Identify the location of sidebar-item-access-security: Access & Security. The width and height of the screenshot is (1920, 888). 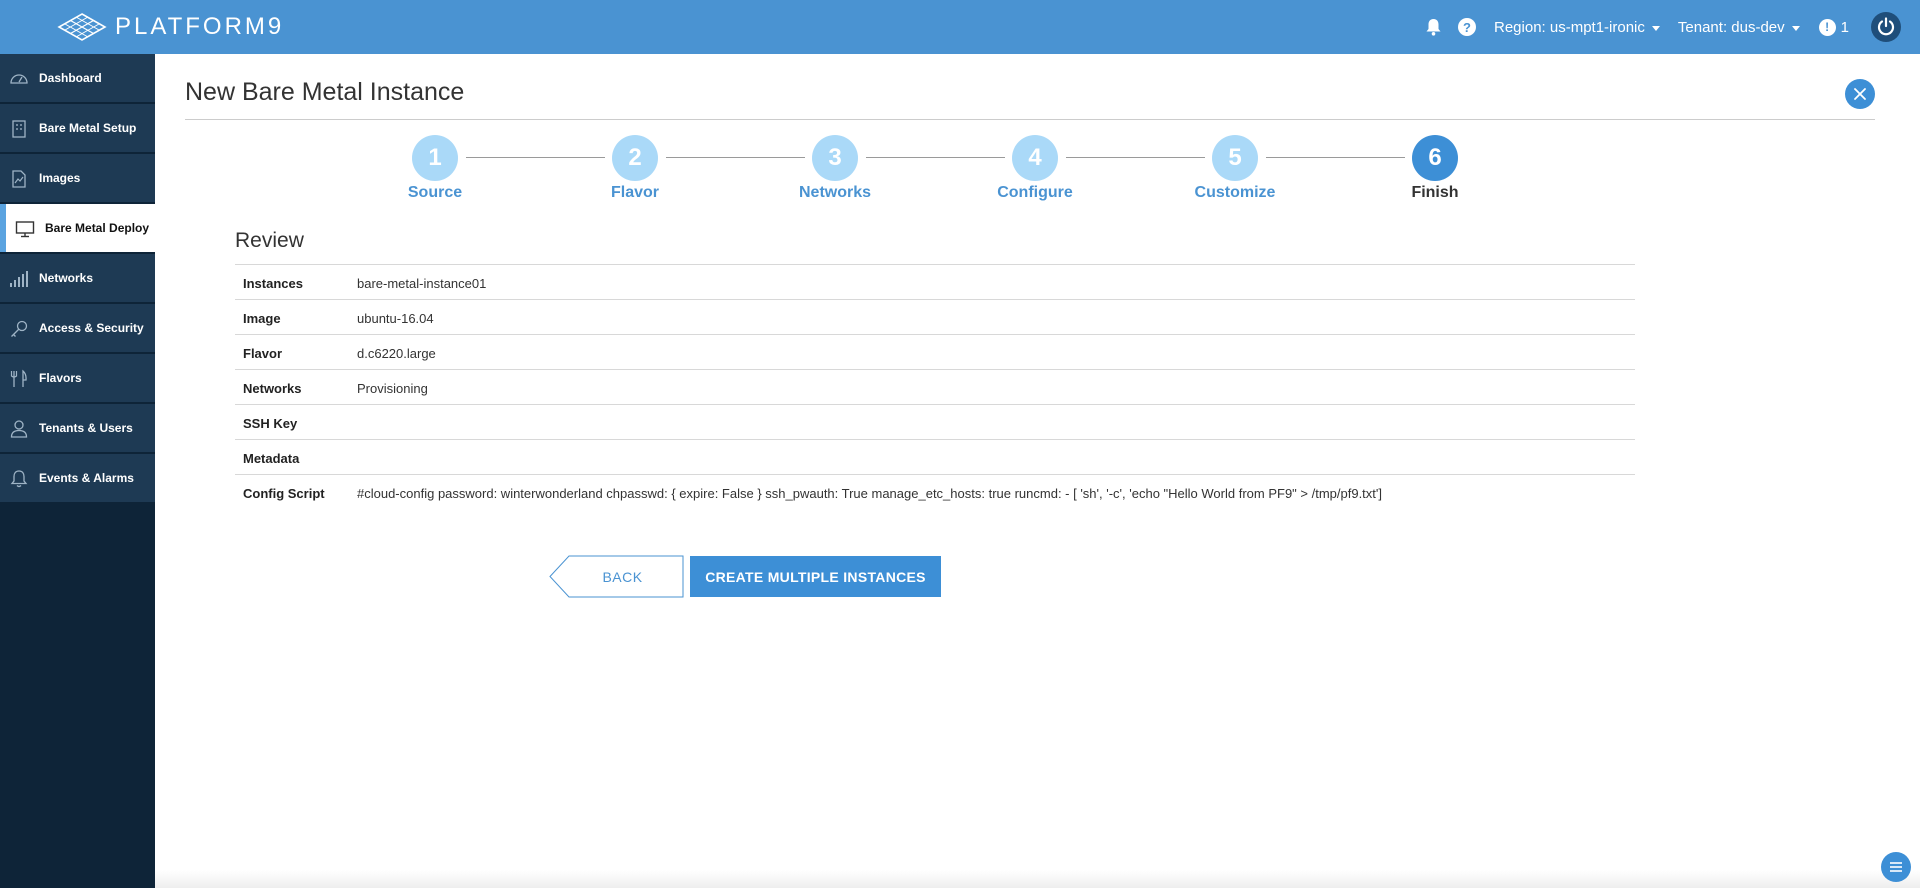
(77, 328).